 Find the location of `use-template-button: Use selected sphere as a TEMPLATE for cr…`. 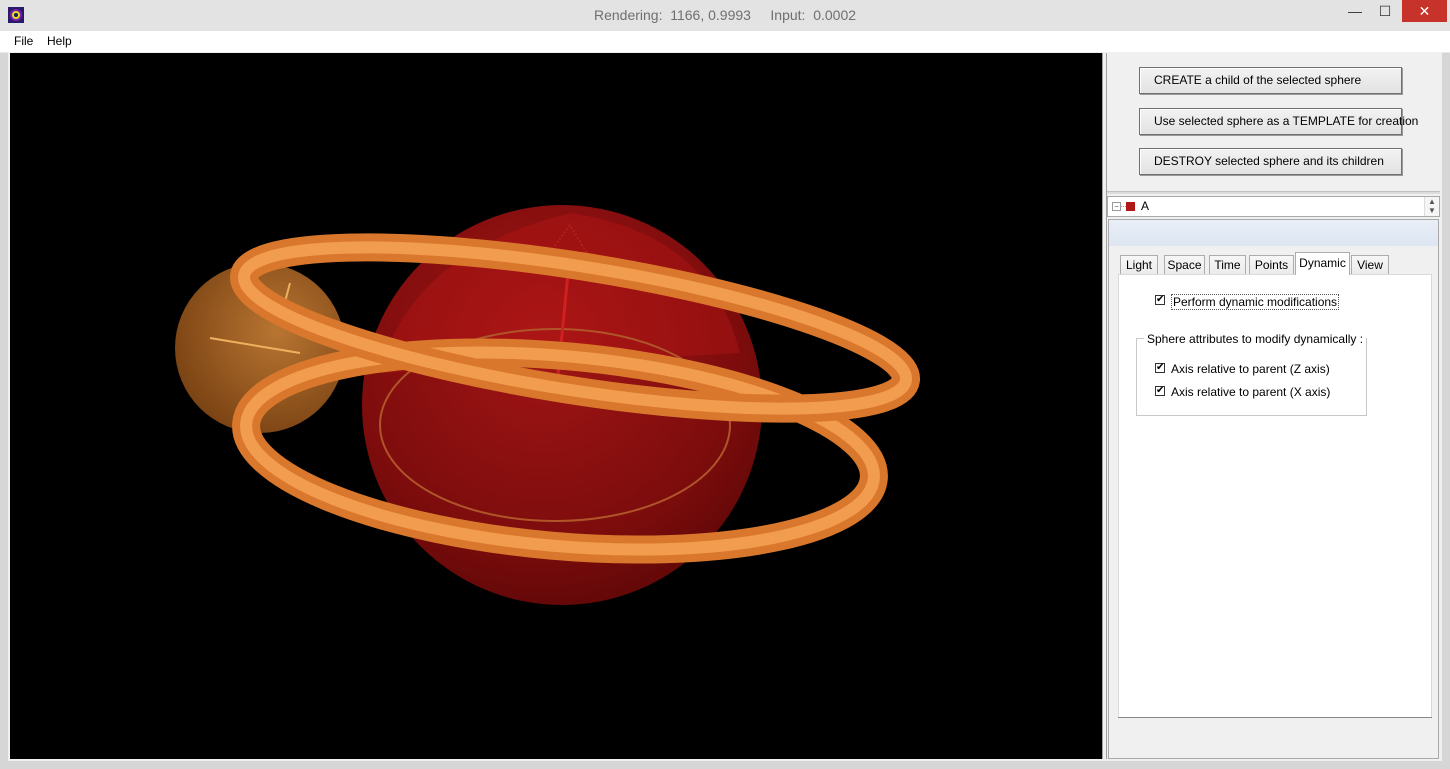

use-template-button: Use selected sphere as a TEMPLATE for cr… is located at coordinates (1278, 121).